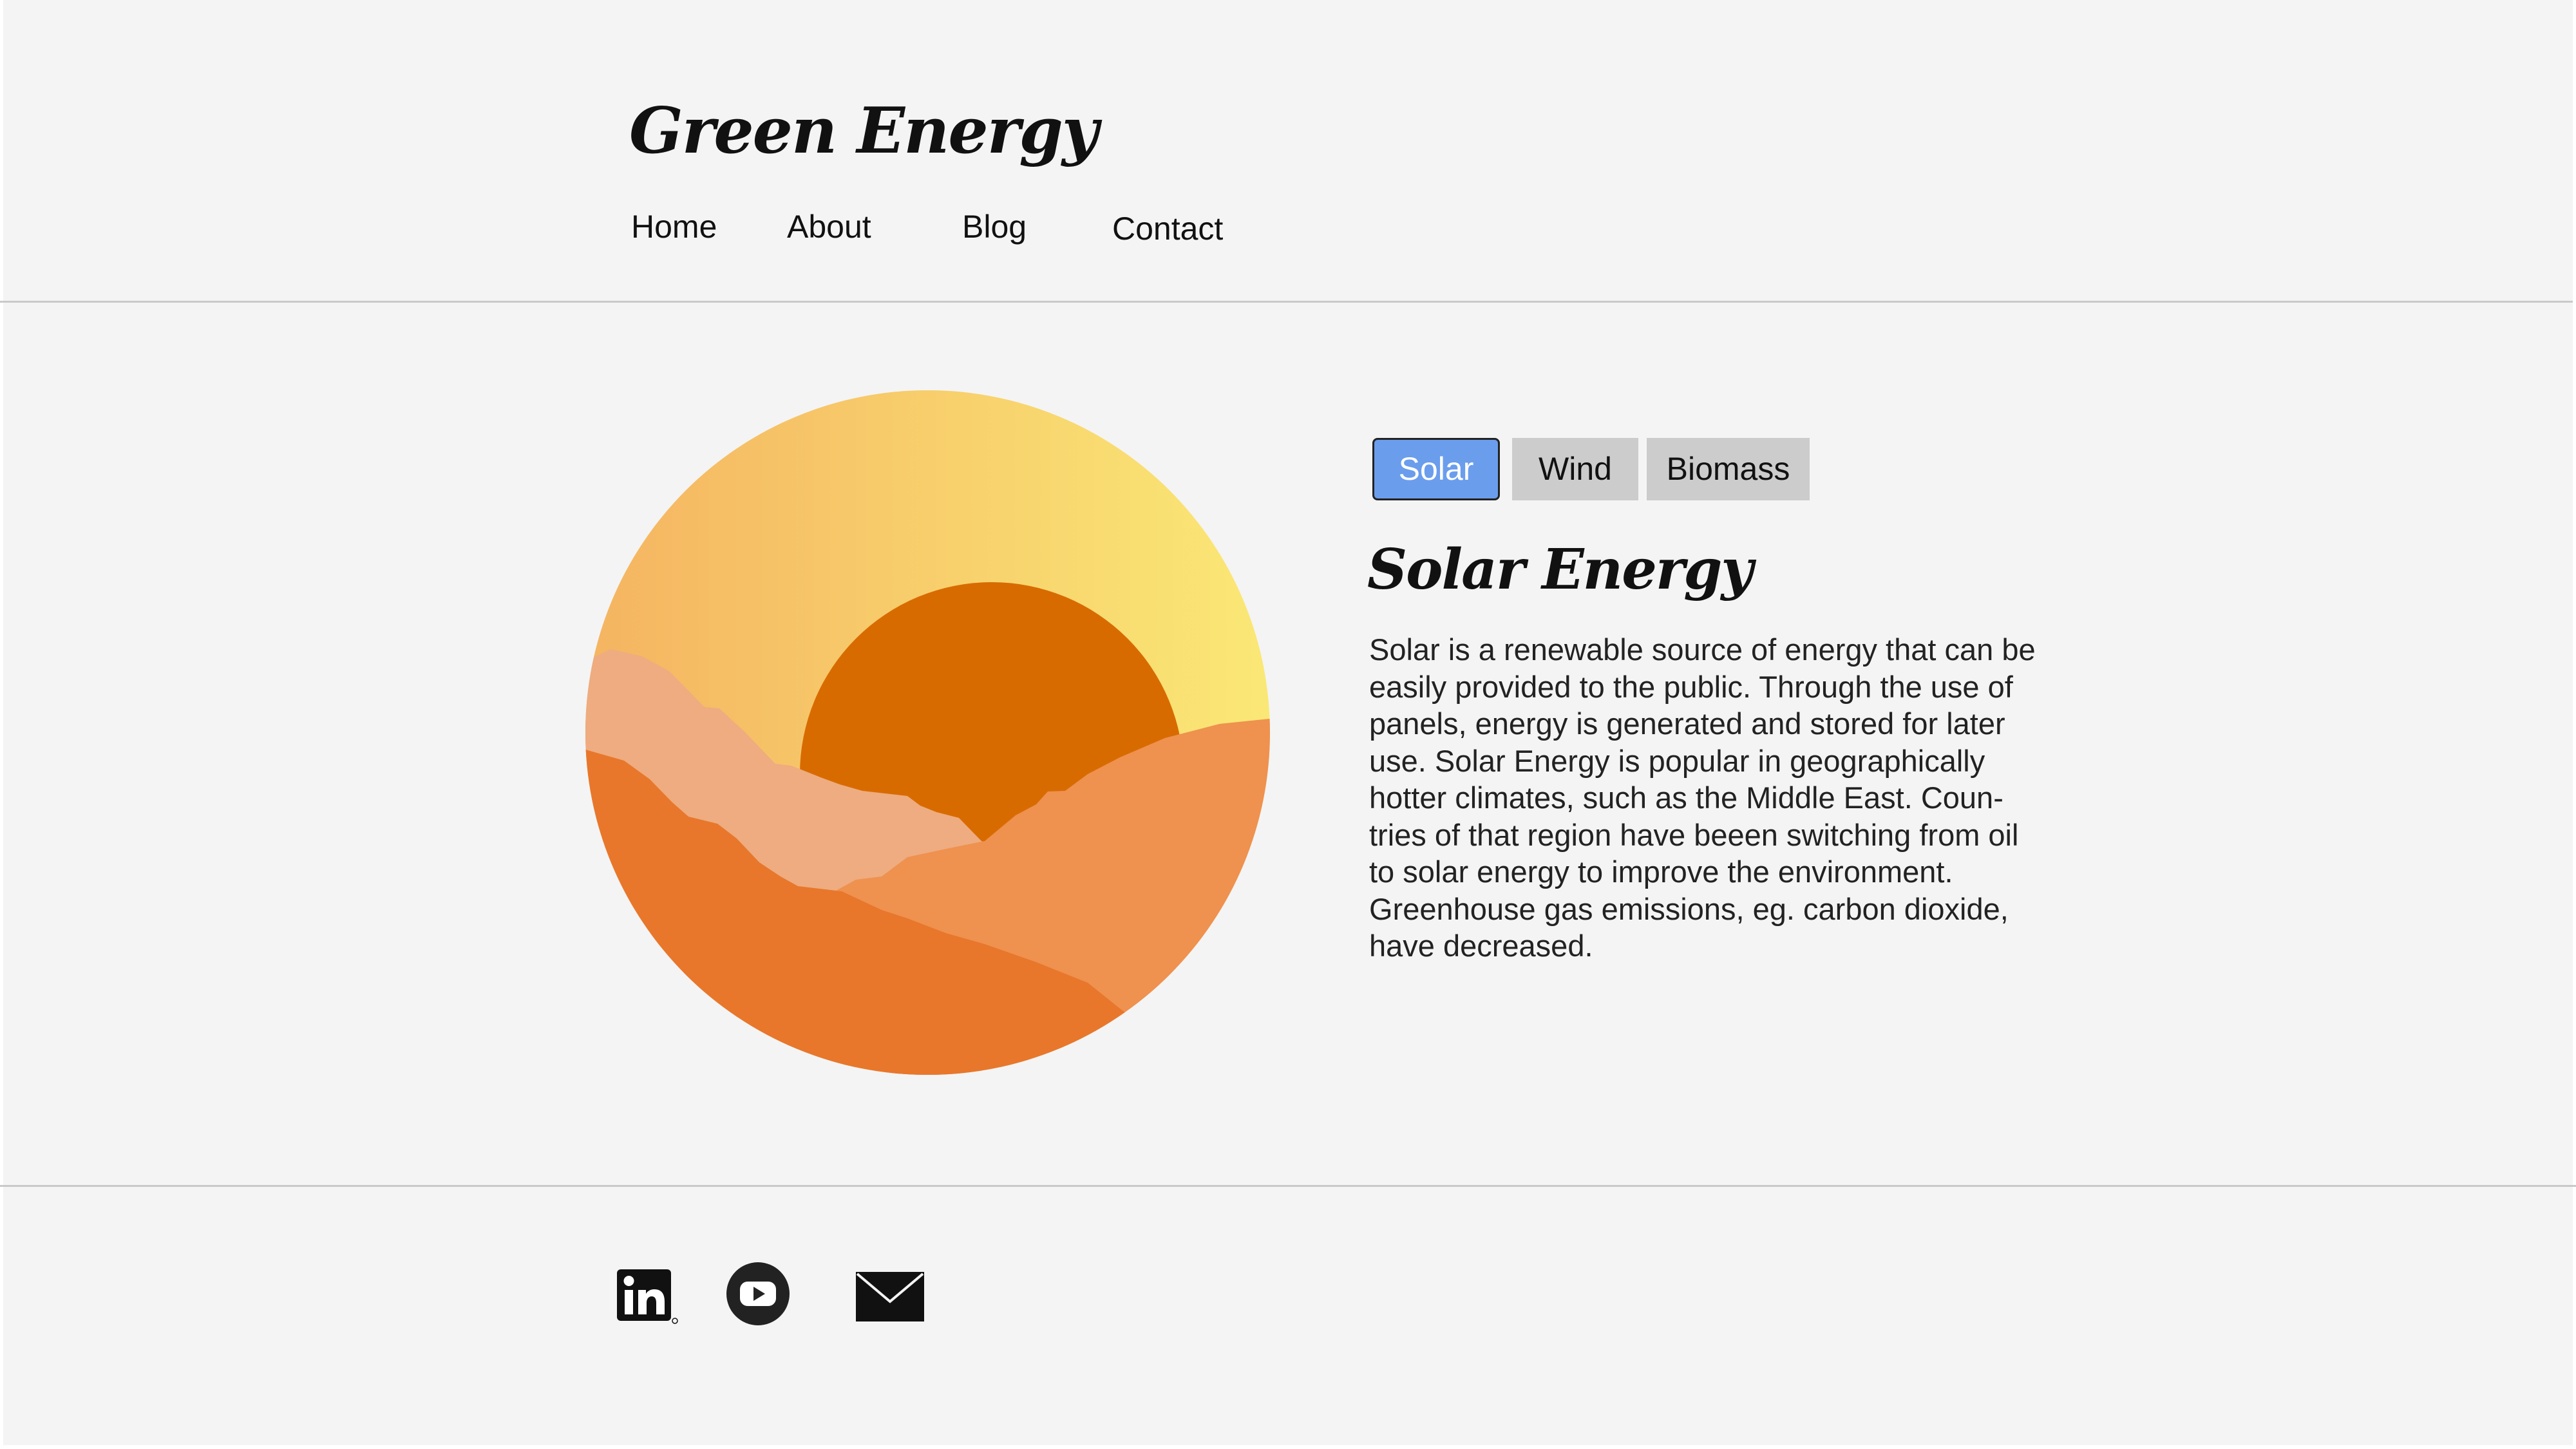  Describe the element at coordinates (1288, 1447) in the screenshot. I see `frame-bottom-border` at that location.